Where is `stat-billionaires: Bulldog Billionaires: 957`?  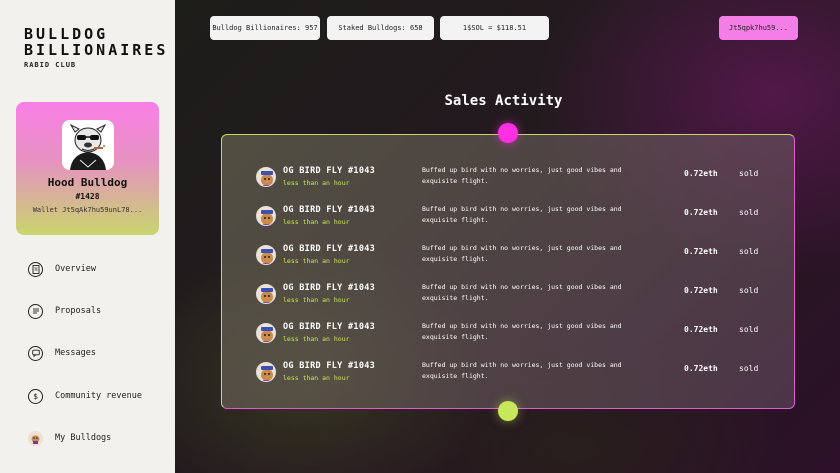 stat-billionaires: Bulldog Billionaires: 957 is located at coordinates (265, 28).